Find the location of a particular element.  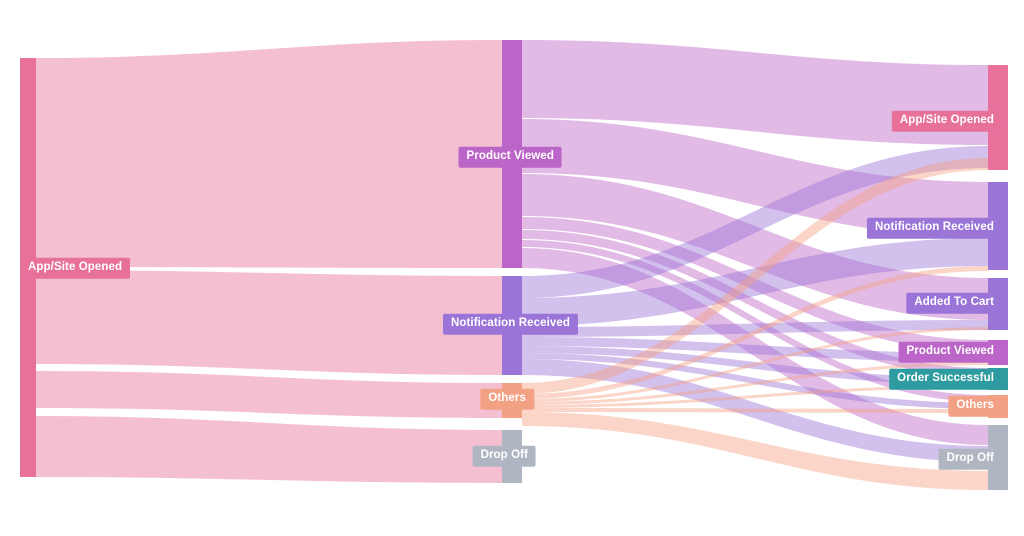

sankey-link-app-site-opened-to-drop-off is located at coordinates (269, 449).